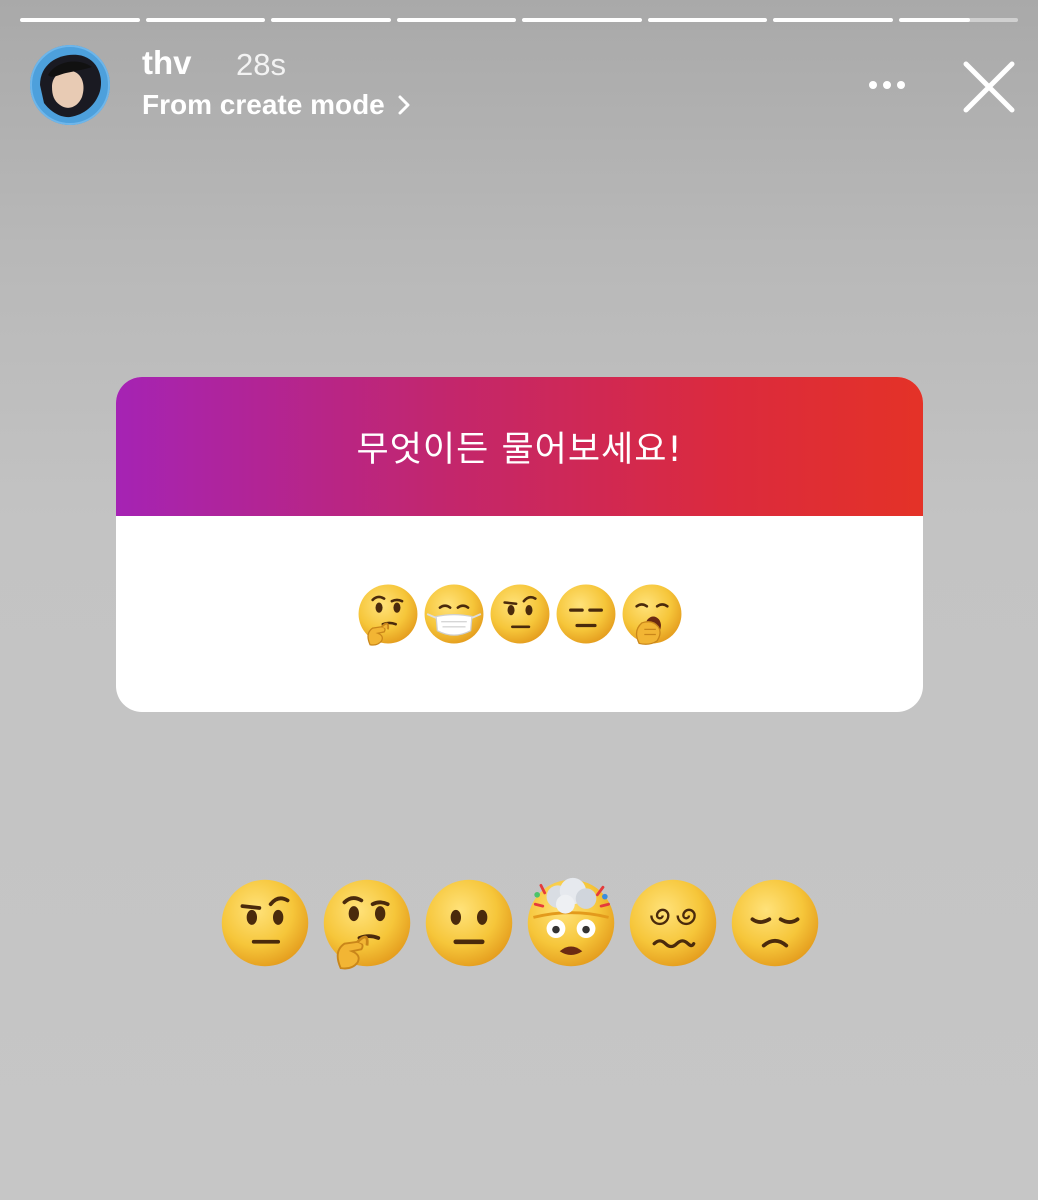 The width and height of the screenshot is (1038, 1200). I want to click on emoji-sticker-row, so click(520, 923).